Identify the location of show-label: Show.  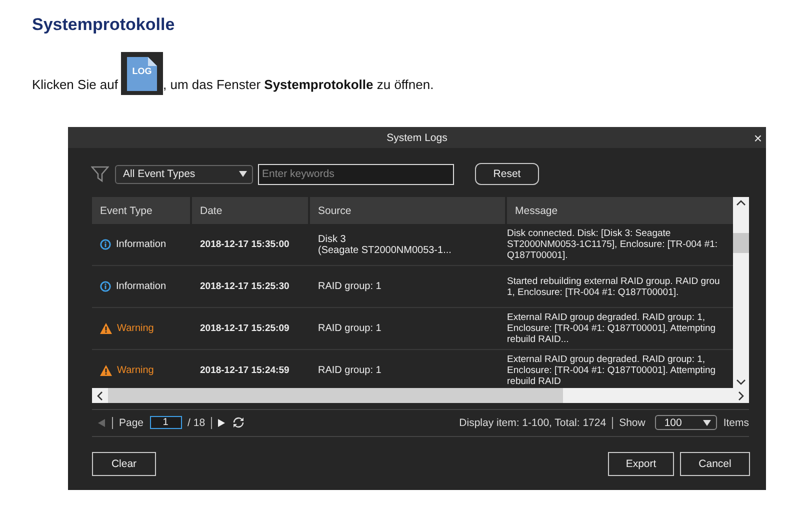
(632, 422).